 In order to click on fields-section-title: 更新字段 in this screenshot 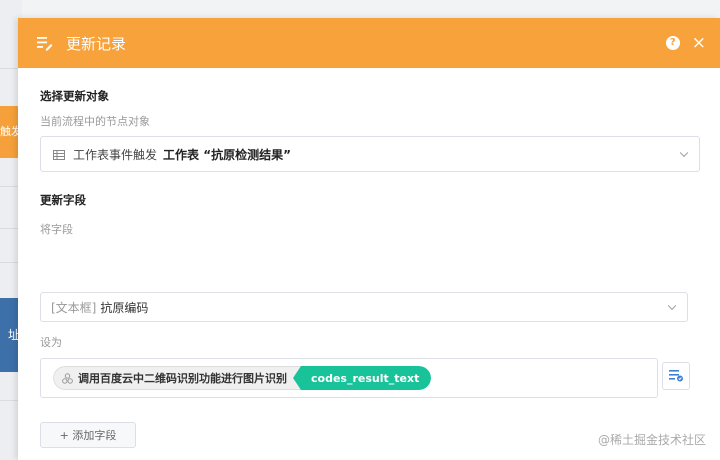, I will do `click(63, 200)`.